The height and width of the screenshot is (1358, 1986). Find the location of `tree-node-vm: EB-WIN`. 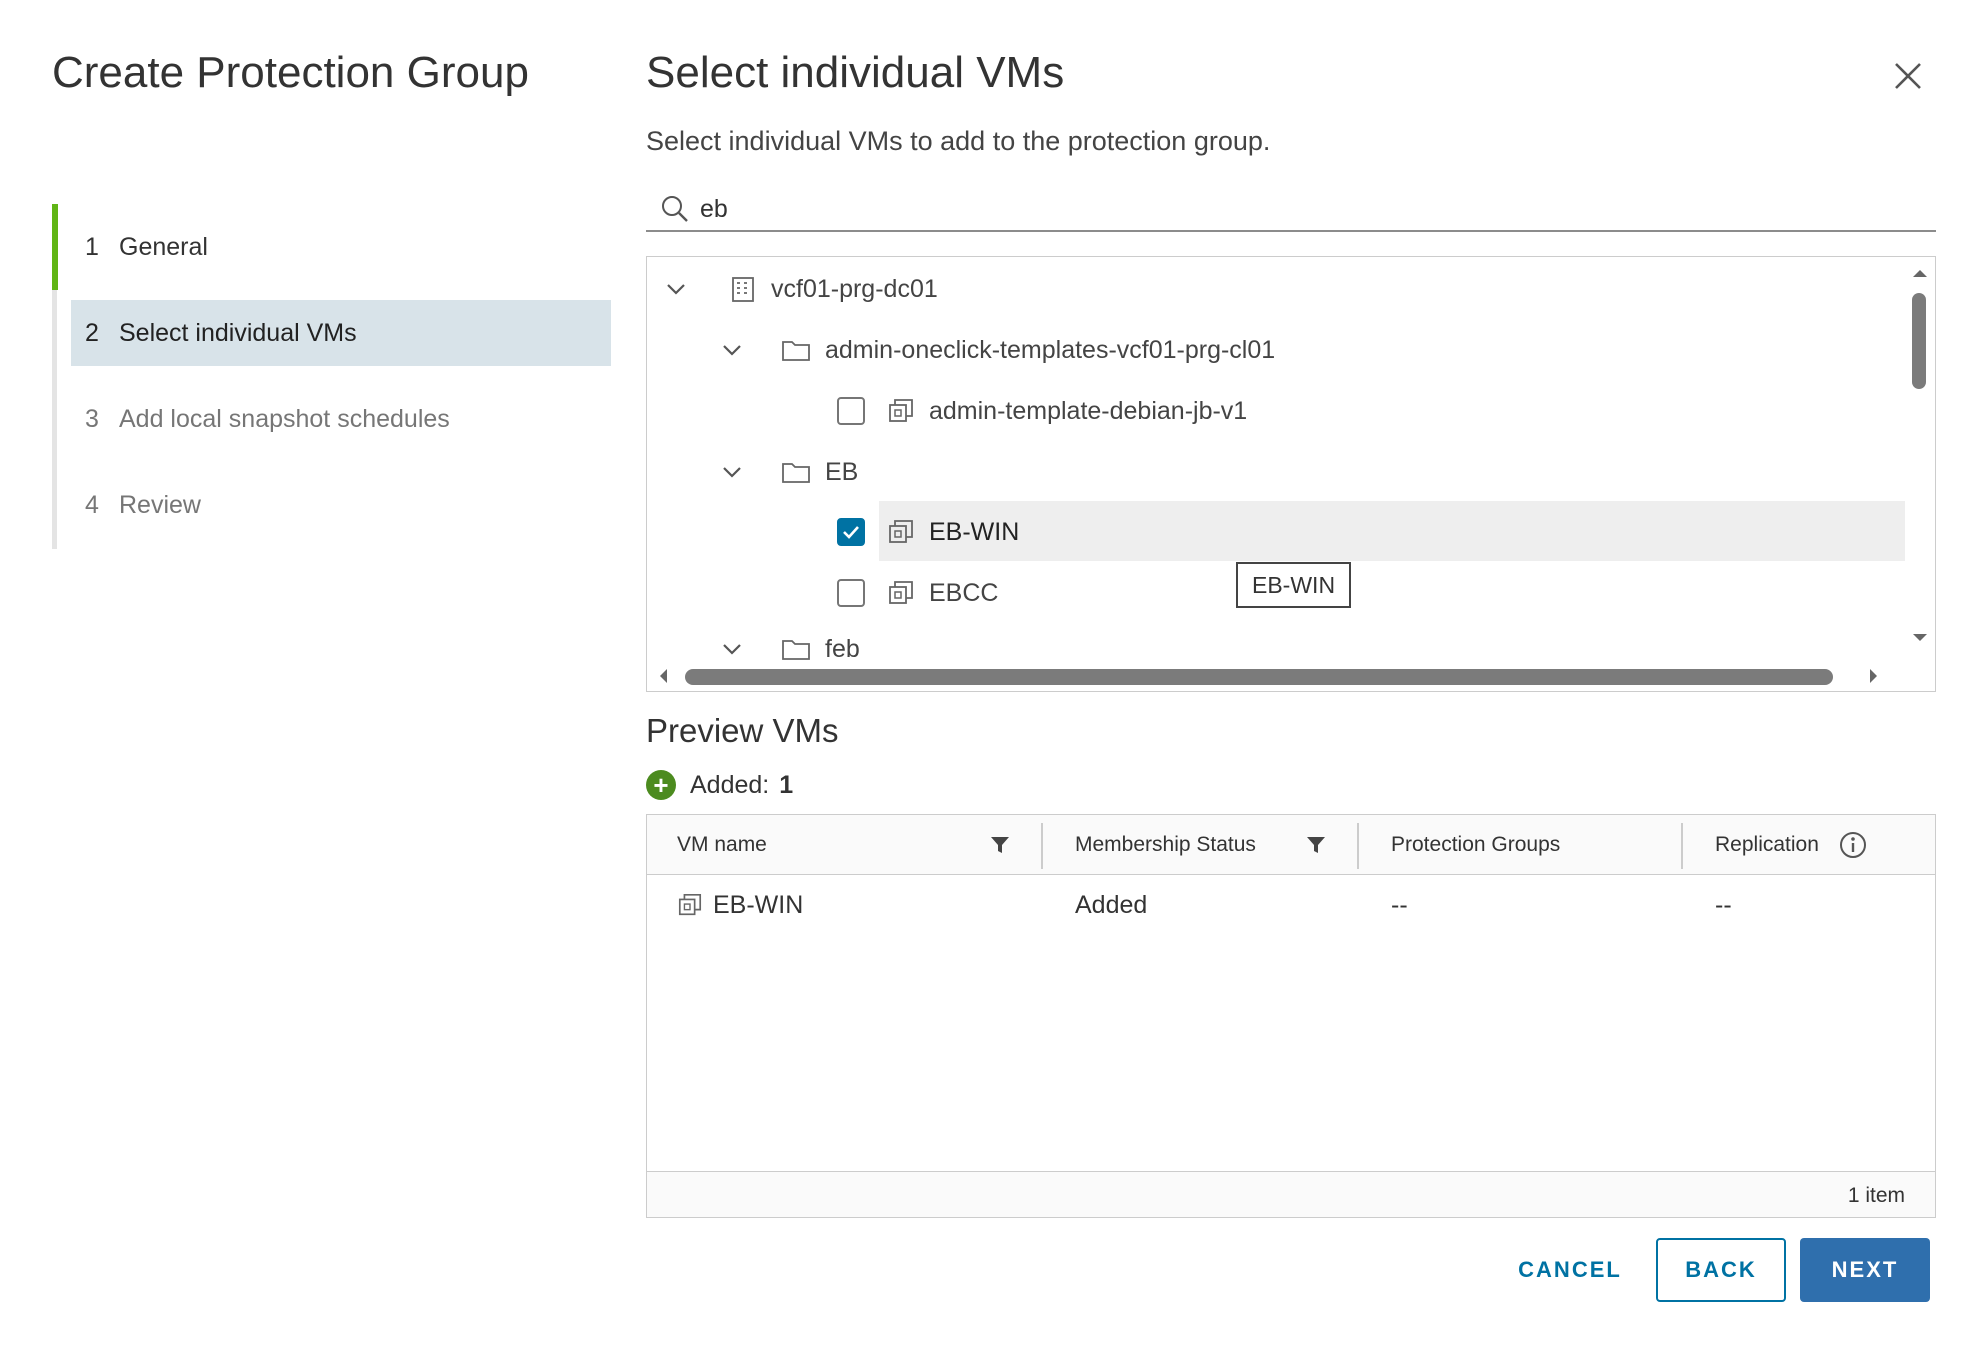

tree-node-vm: EB-WIN is located at coordinates (928, 532).